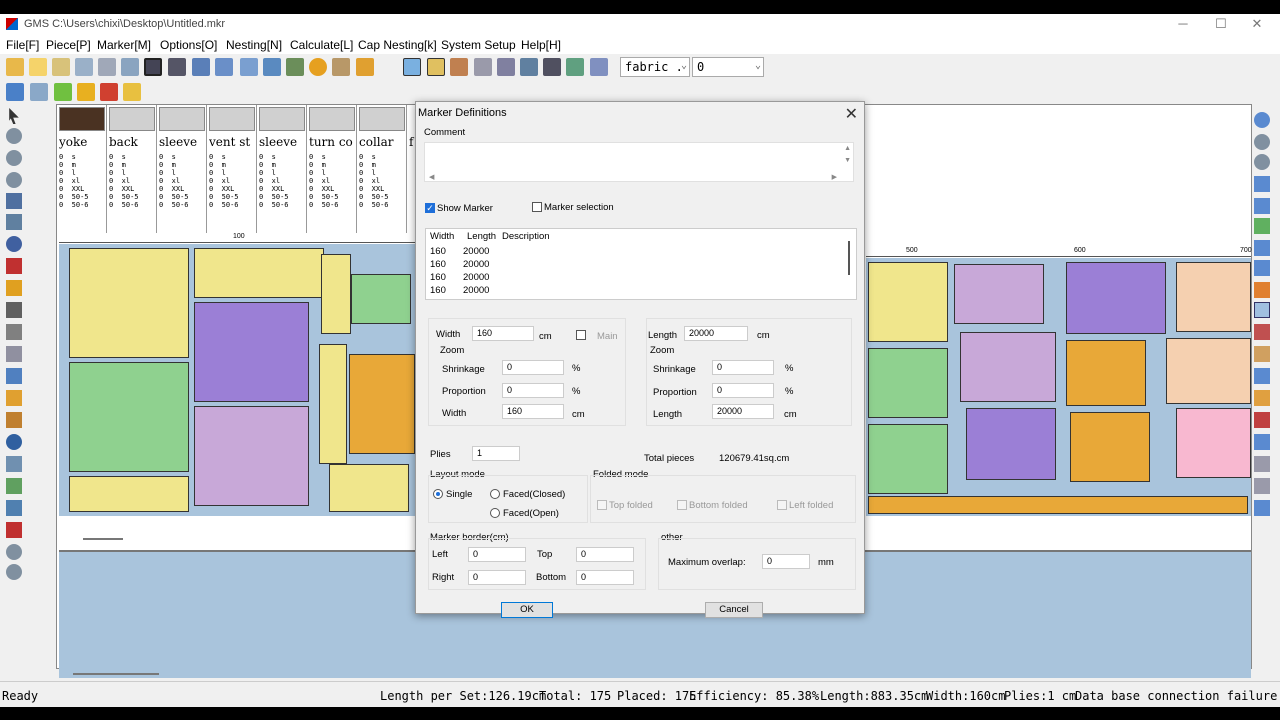 The height and width of the screenshot is (720, 1280). I want to click on minimize-button: ─, so click(1183, 25).